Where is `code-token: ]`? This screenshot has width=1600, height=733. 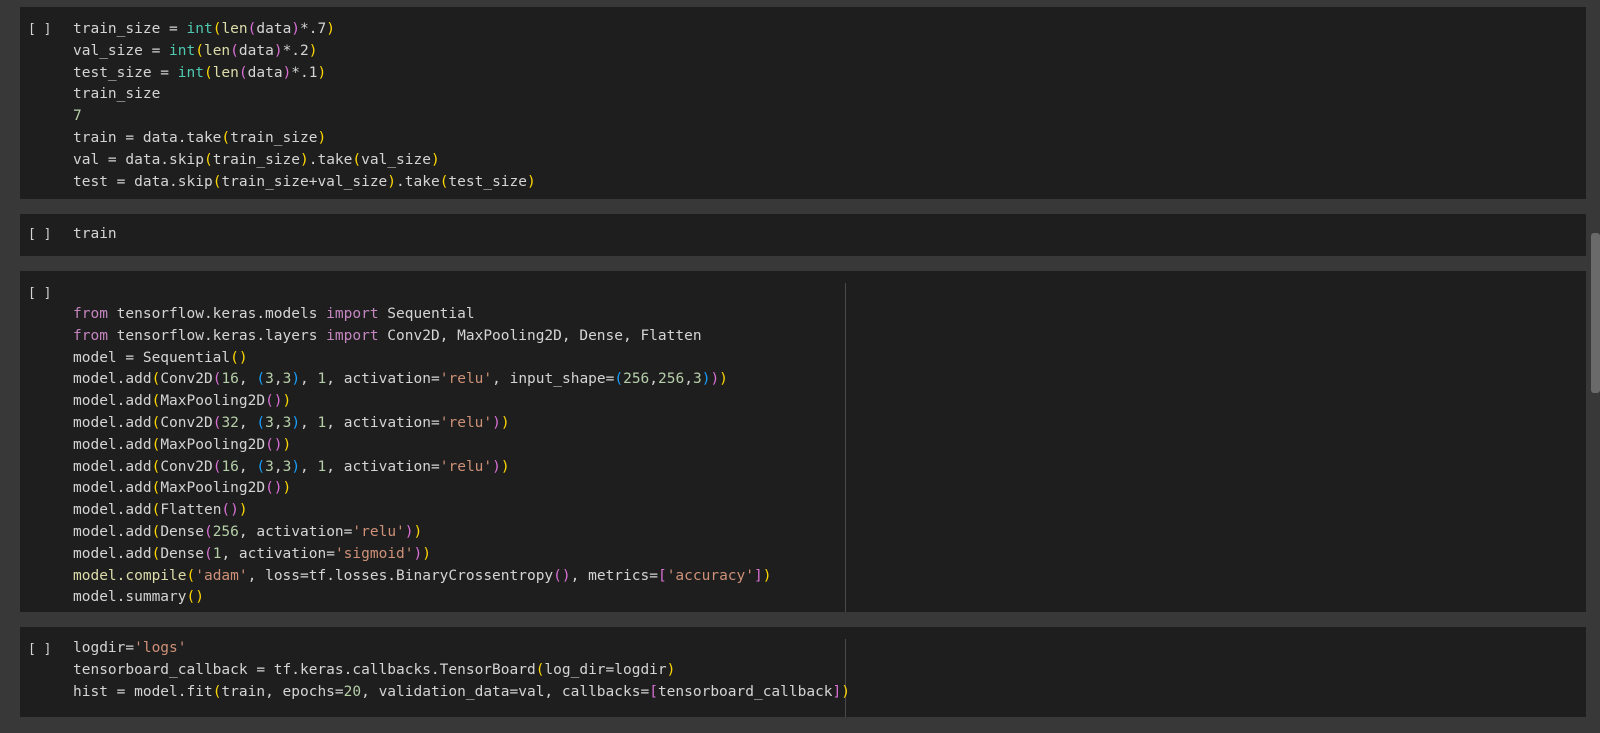
code-token: ] is located at coordinates (837, 691).